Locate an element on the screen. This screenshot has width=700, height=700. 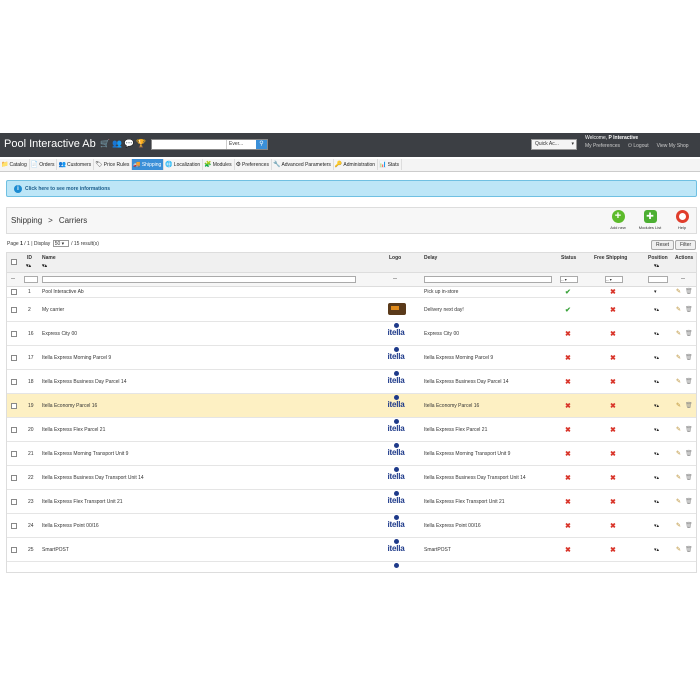
customers-icon: 👥 is located at coordinates (117, 144).